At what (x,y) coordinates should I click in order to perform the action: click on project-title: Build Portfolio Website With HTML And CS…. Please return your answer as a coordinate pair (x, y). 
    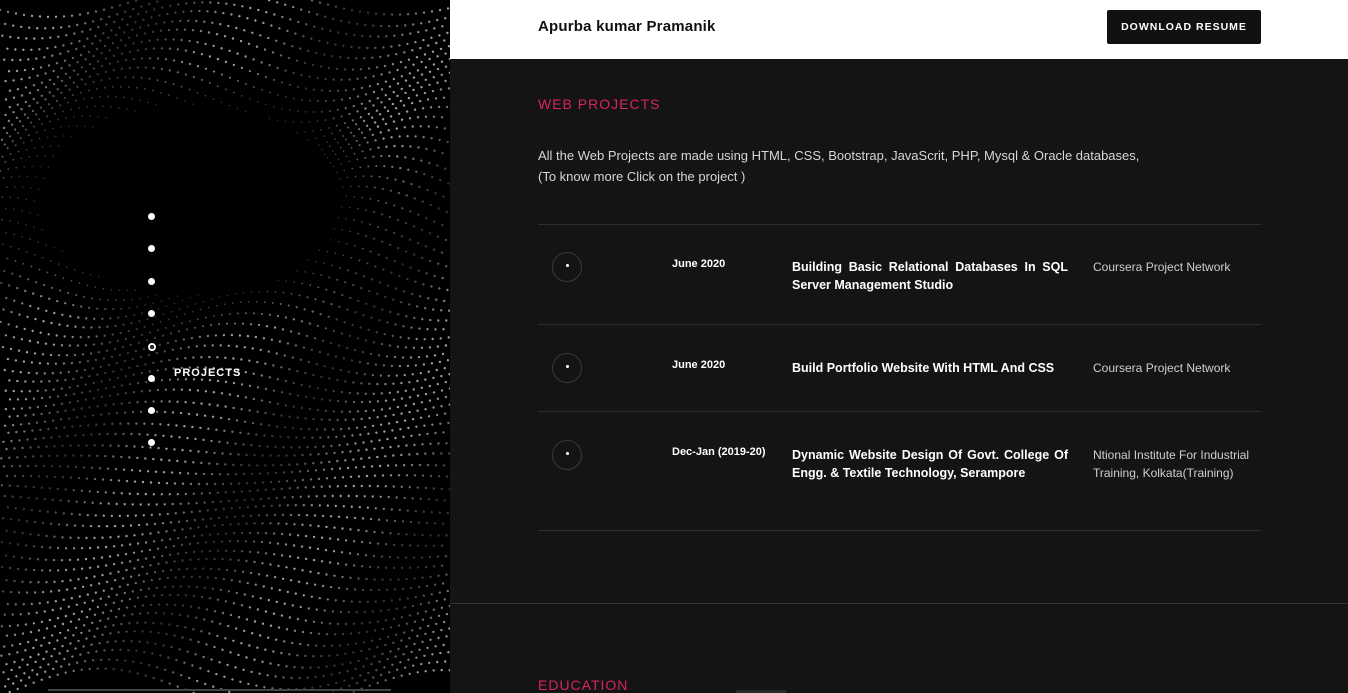
    Looking at the image, I should click on (930, 368).